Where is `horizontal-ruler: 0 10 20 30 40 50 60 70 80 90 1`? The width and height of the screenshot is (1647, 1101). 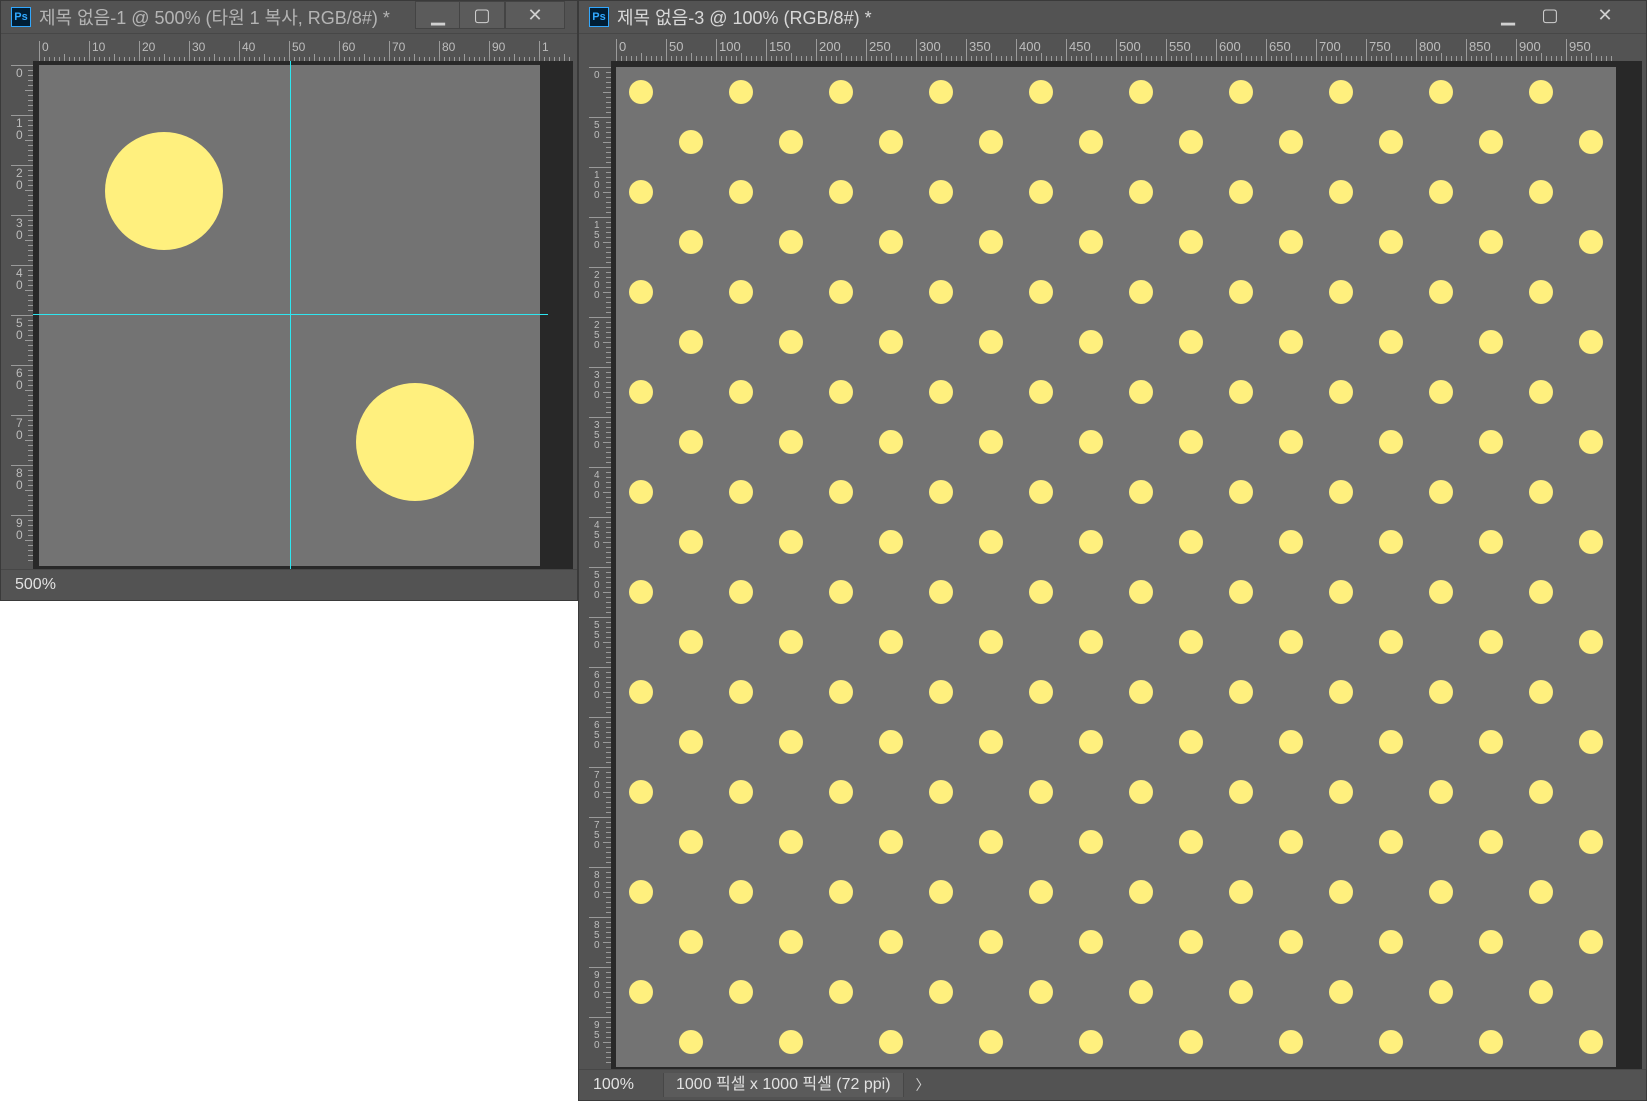
horizontal-ruler: 0 10 20 30 40 50 60 70 80 90 1 is located at coordinates (303, 49).